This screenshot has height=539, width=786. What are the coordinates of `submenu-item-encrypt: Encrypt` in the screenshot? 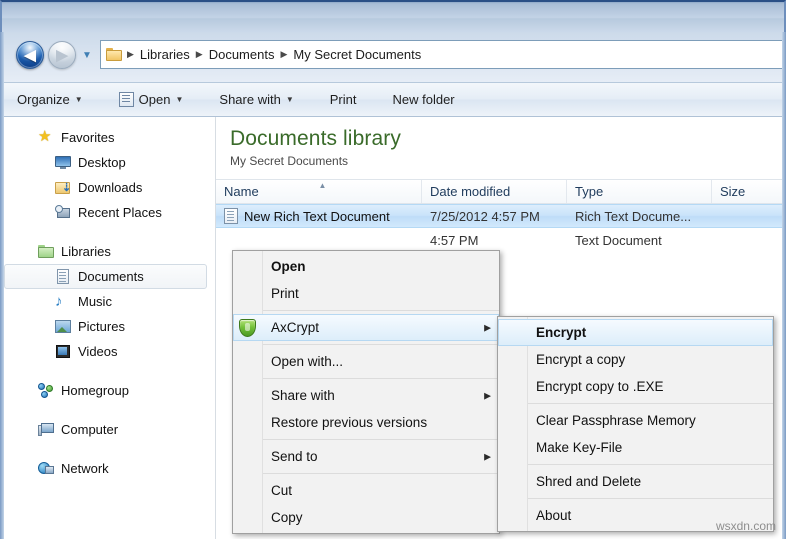 It's located at (635, 332).